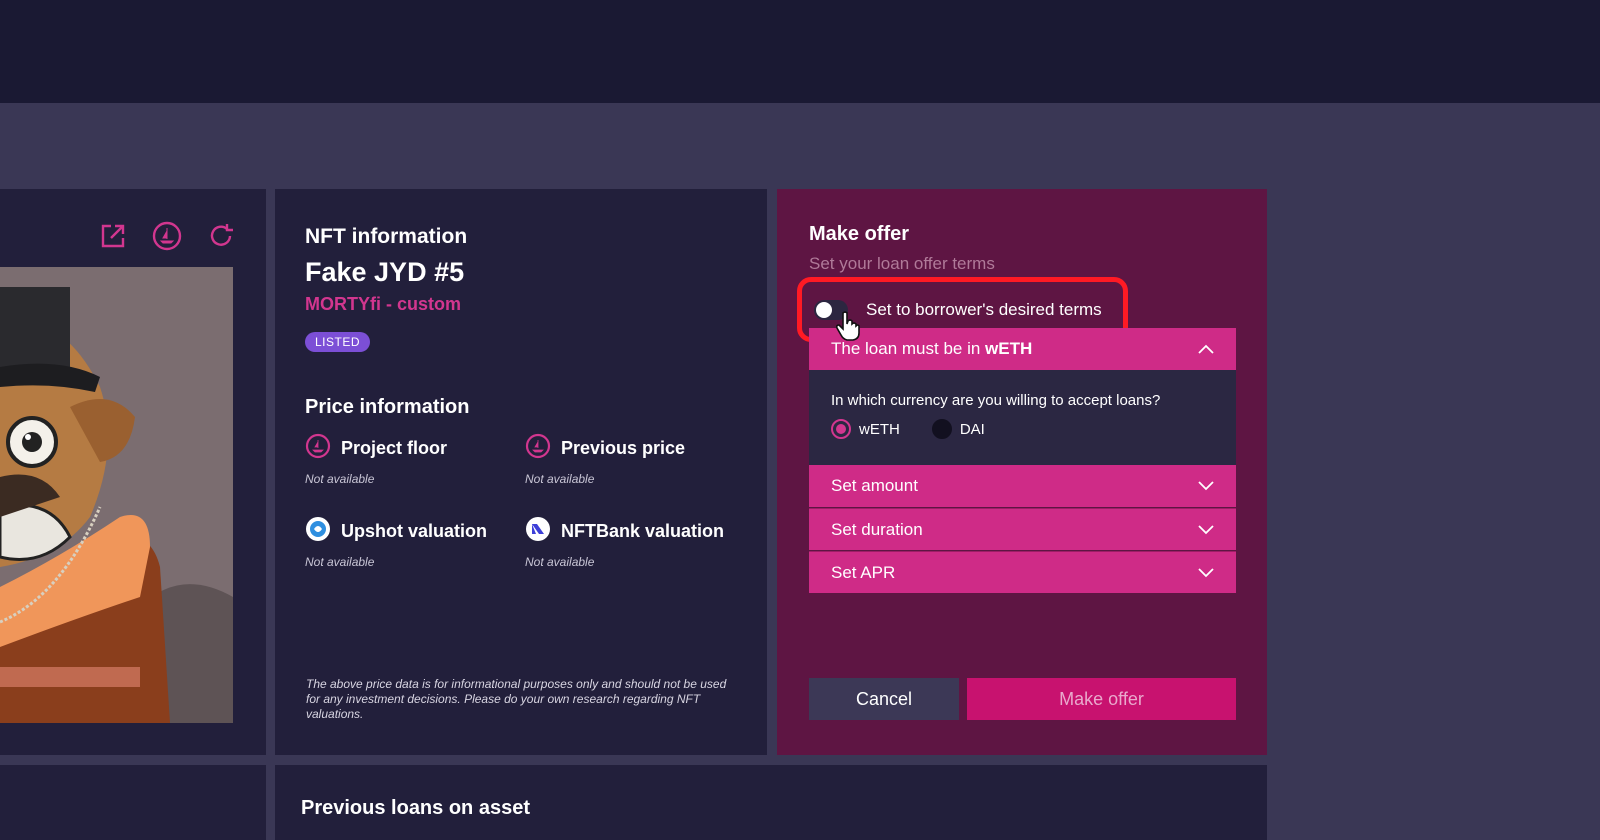  I want to click on image-actions, so click(167, 236).